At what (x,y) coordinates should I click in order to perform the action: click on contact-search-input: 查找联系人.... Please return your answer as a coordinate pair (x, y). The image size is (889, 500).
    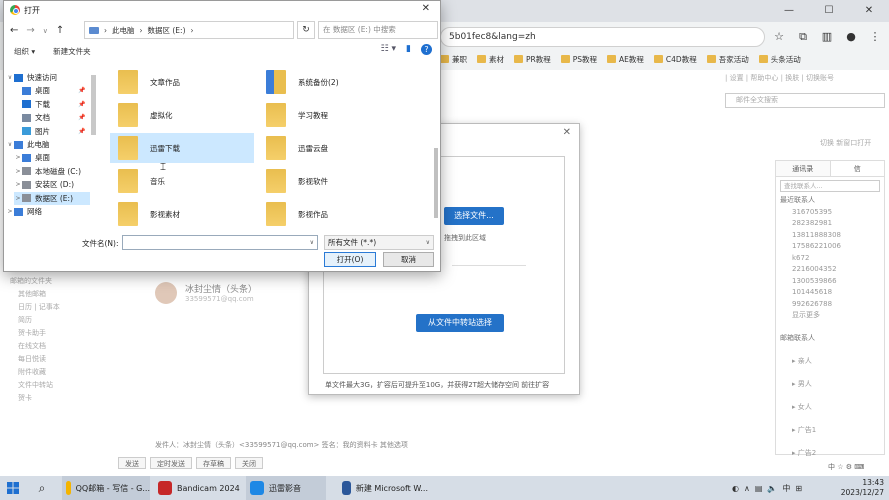
    Looking at the image, I should click on (830, 186).